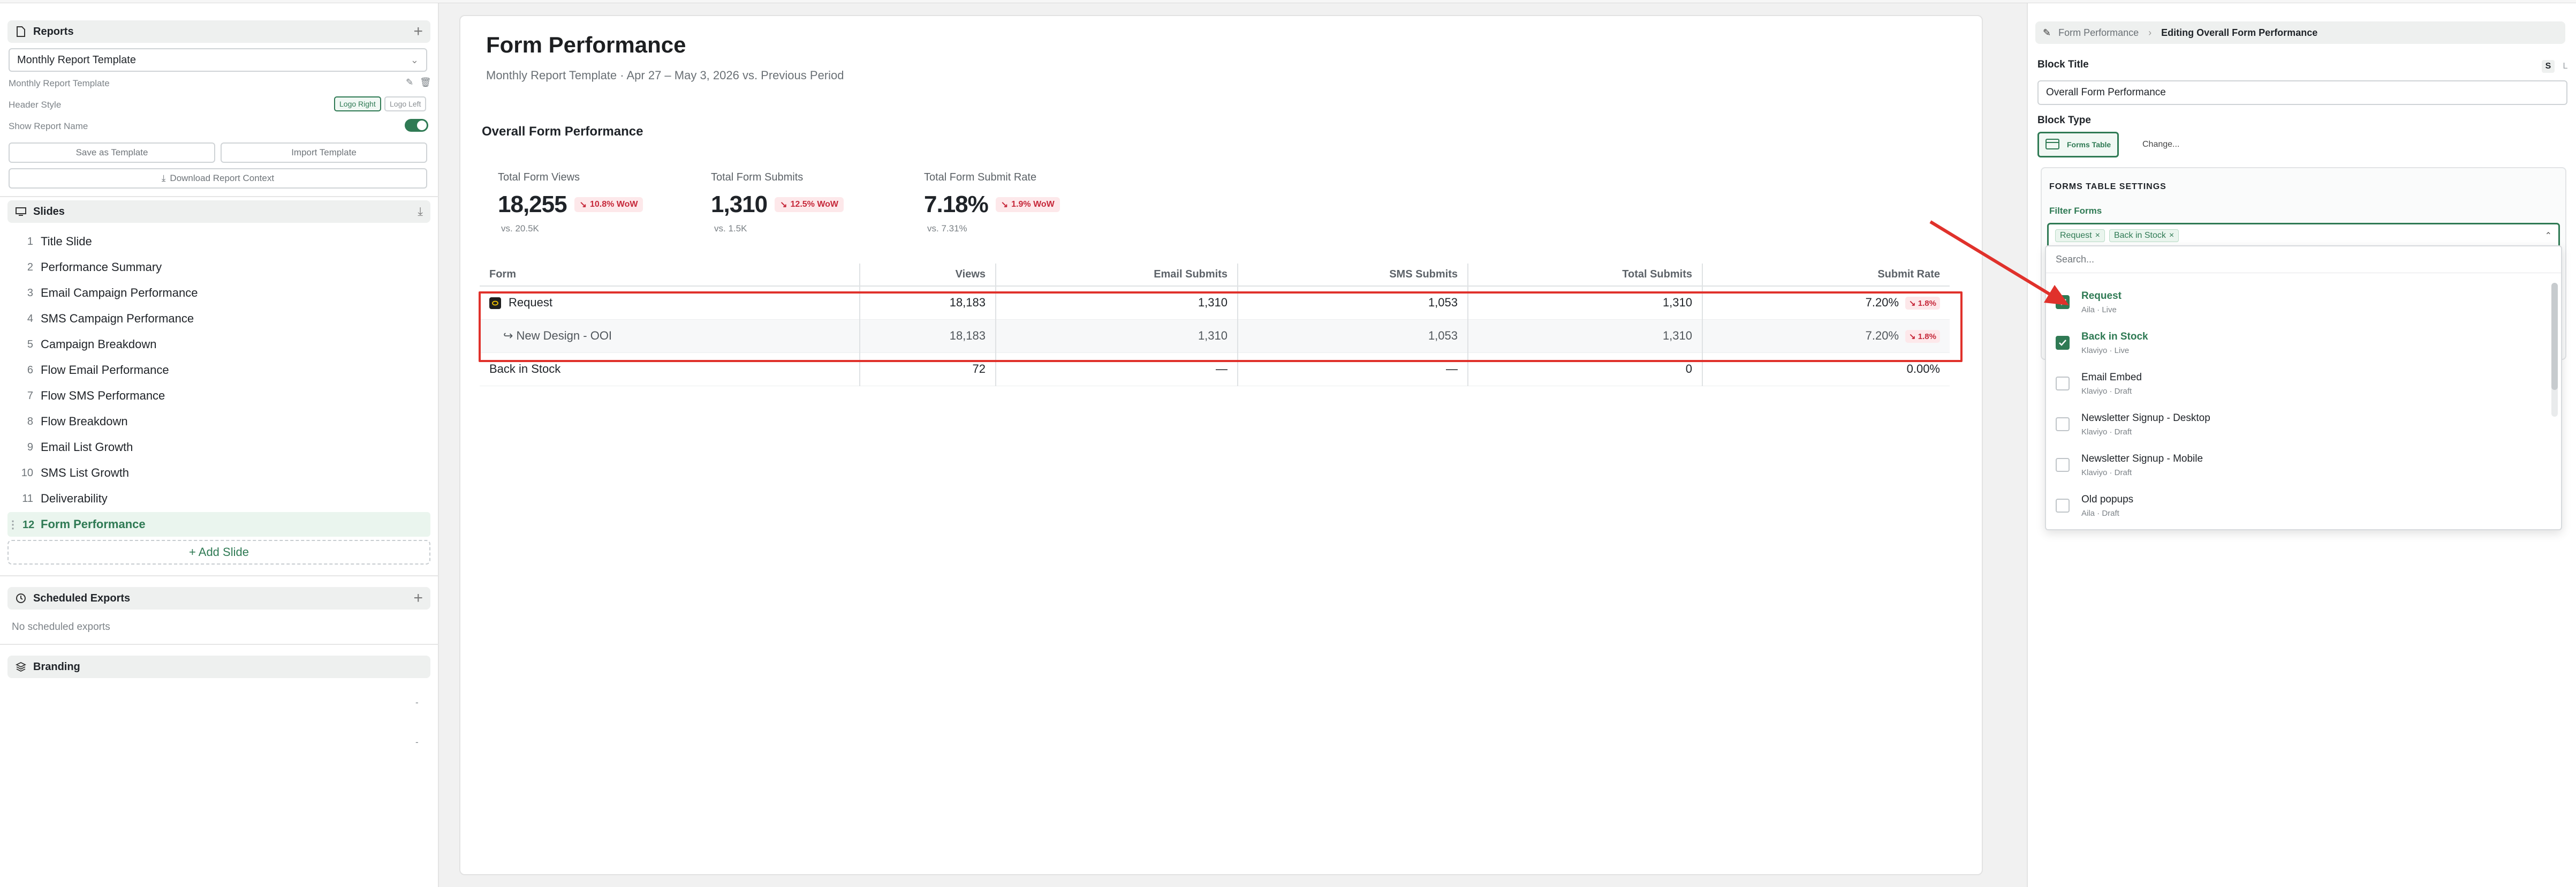  What do you see at coordinates (2554, 337) in the screenshot?
I see `scrollbar-thumb` at bounding box center [2554, 337].